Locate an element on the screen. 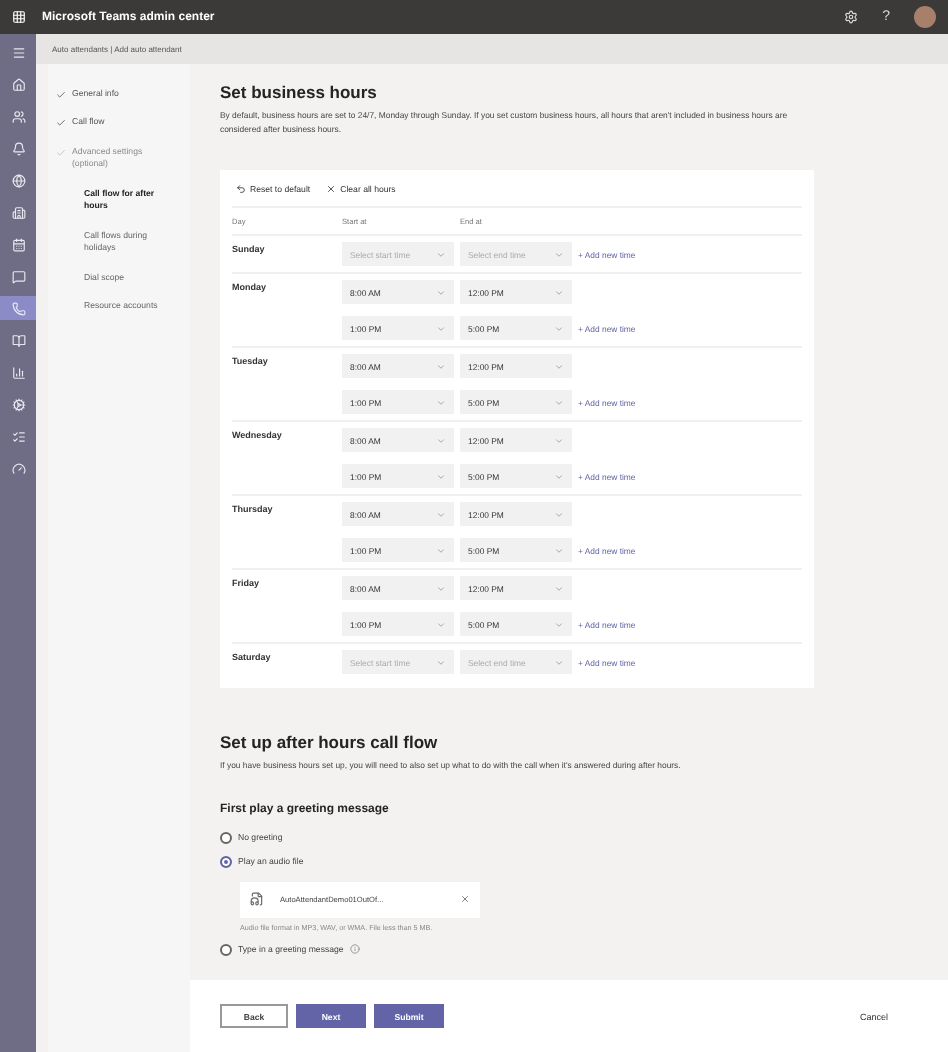  checklist-icon is located at coordinates (18, 436).